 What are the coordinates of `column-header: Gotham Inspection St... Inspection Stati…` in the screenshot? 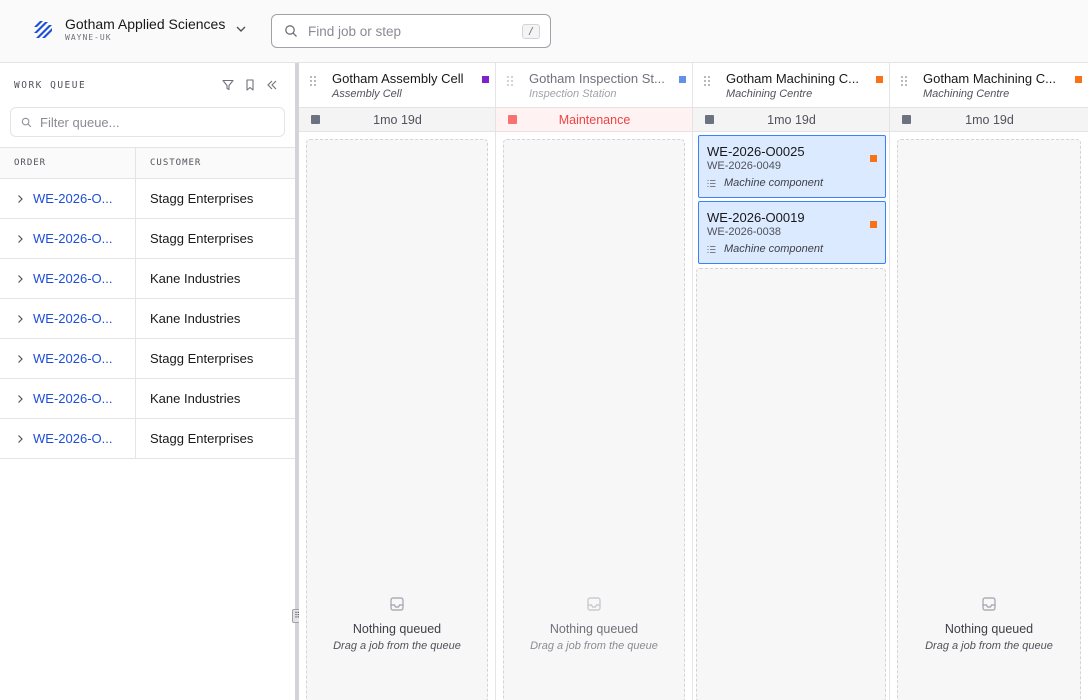 It's located at (594, 85).